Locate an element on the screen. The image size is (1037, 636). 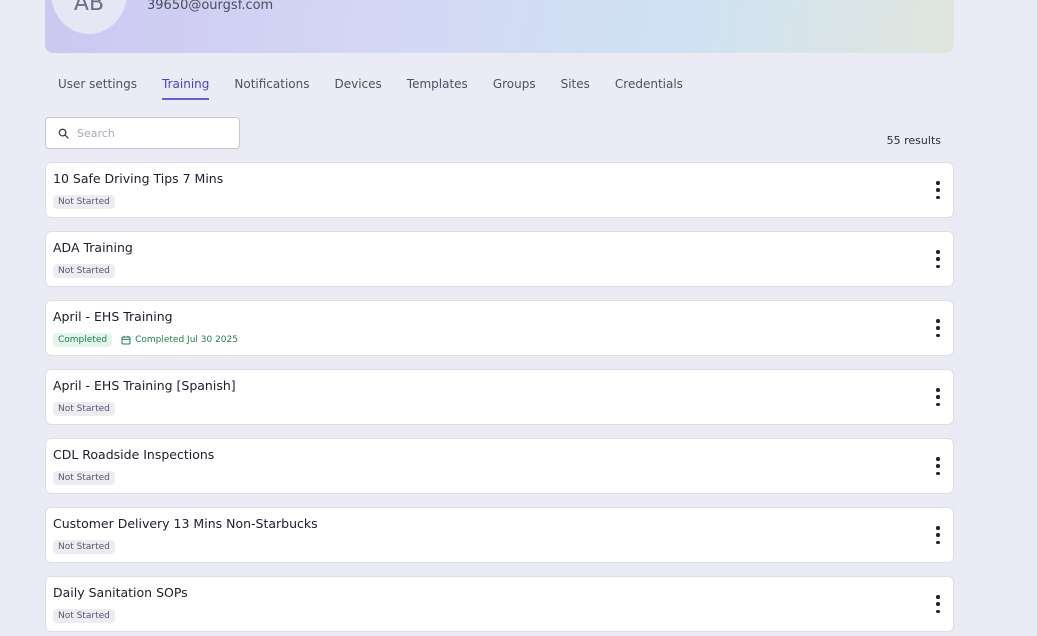
avatar-initials: AB is located at coordinates (89, 8).